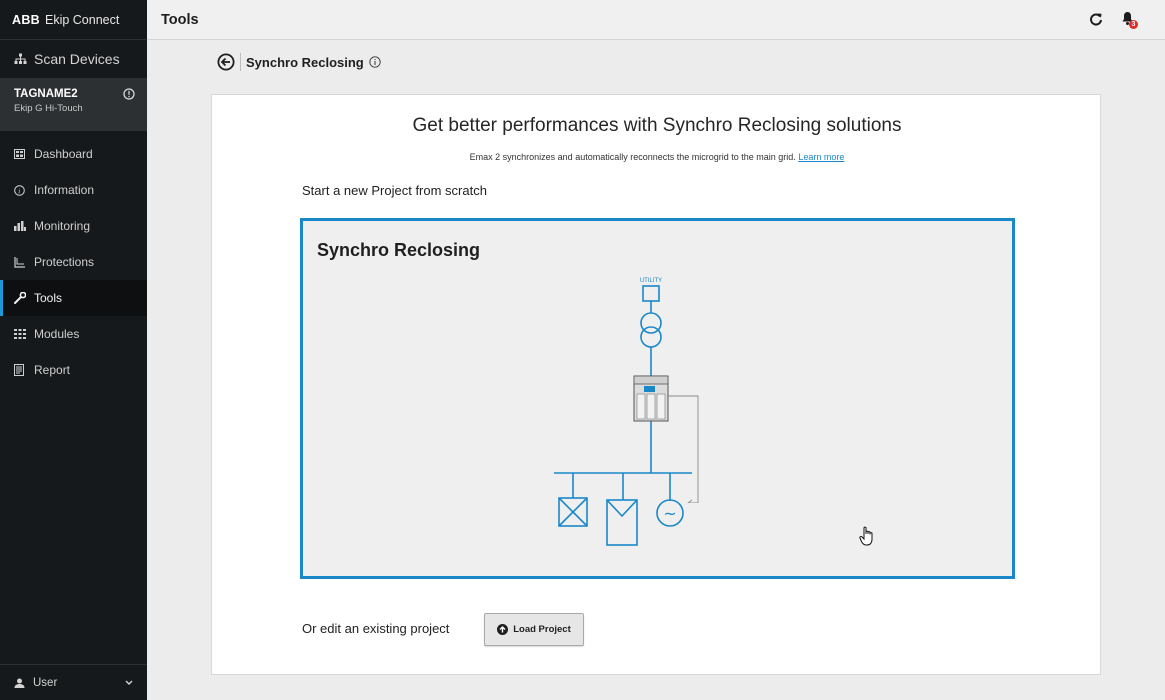 This screenshot has width=1165, height=700. What do you see at coordinates (64, 262) in the screenshot?
I see `sidebar-item-label: Protections` at bounding box center [64, 262].